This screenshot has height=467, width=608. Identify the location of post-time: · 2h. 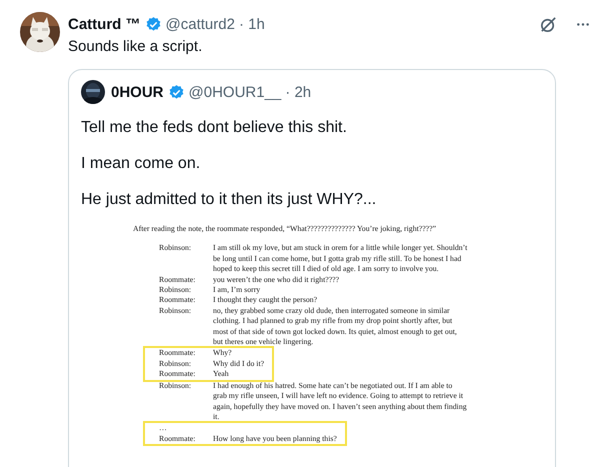
(298, 92).